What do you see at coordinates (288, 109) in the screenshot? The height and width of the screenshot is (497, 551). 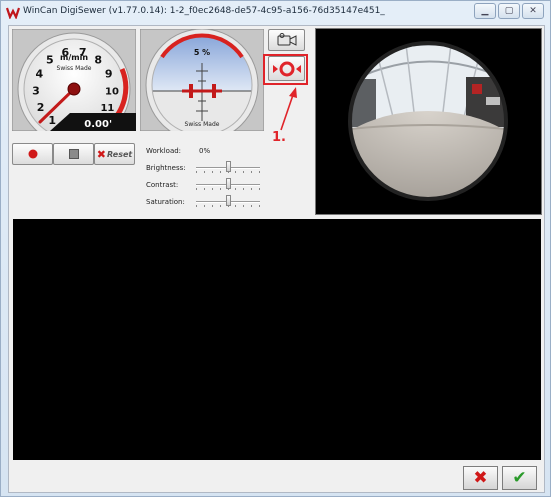 I see `annotation-arrow-icon` at bounding box center [288, 109].